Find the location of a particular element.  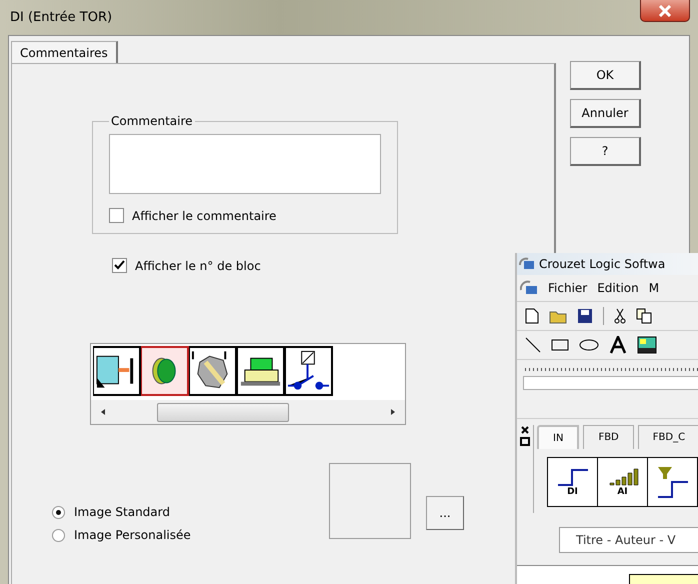

radio-label: Image Personalisée is located at coordinates (132, 535).